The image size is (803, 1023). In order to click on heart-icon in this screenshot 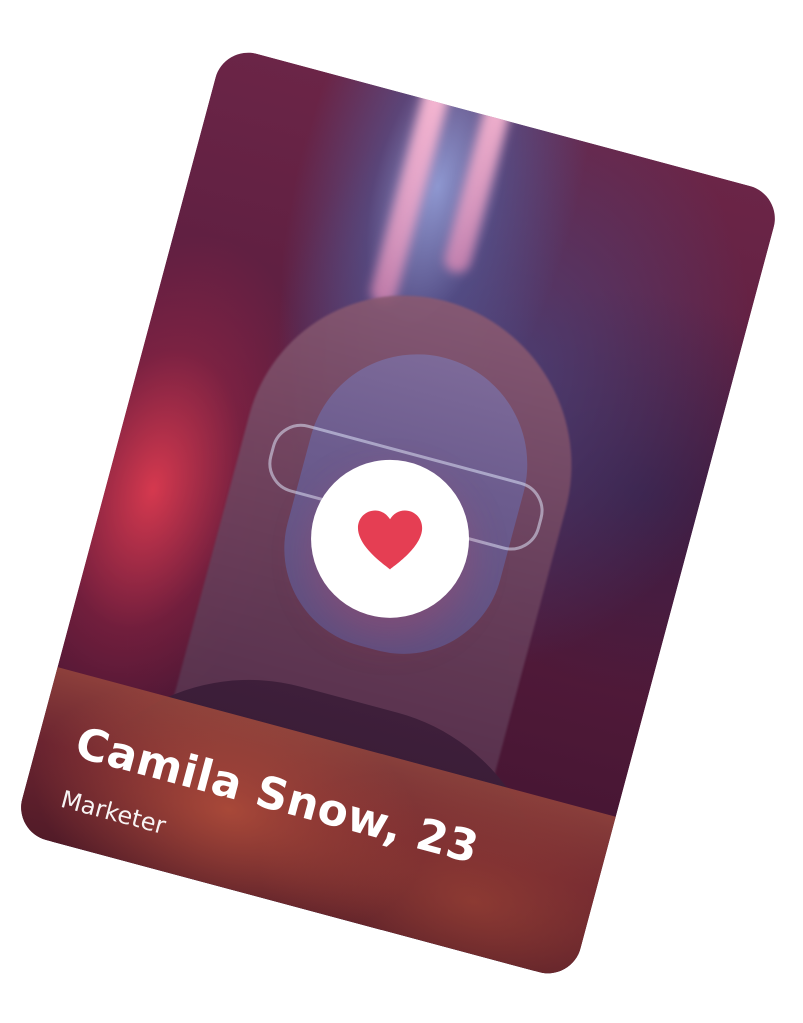, I will do `click(390, 540)`.